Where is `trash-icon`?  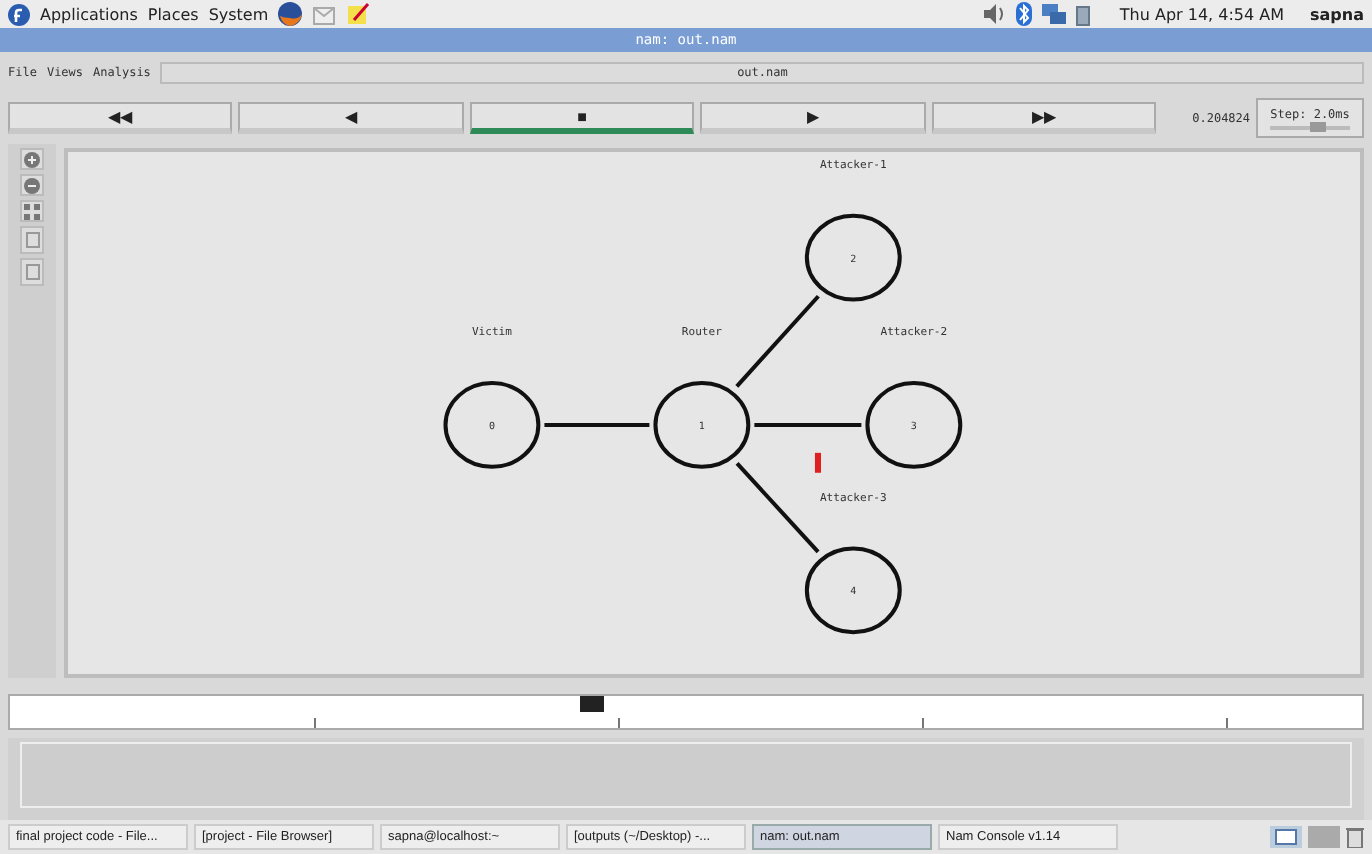
trash-icon is located at coordinates (1355, 837).